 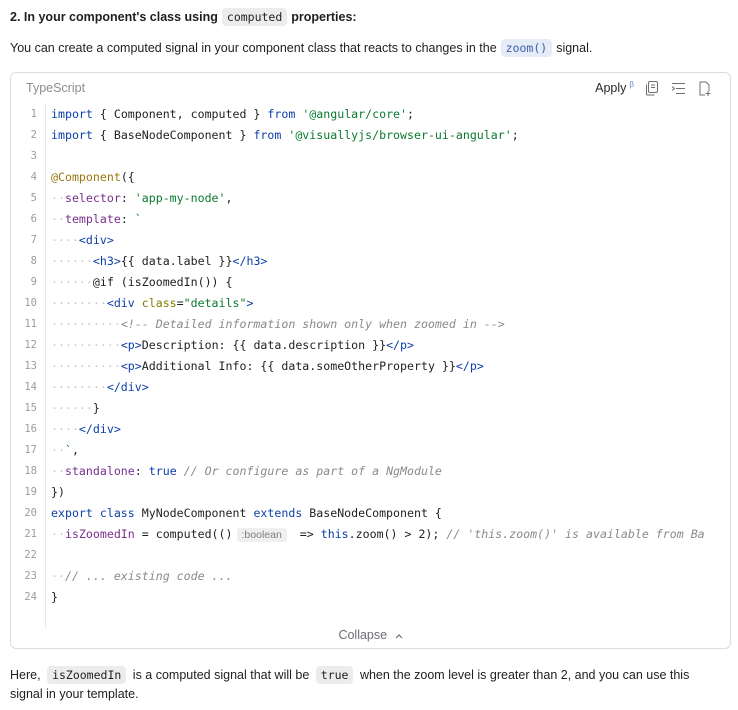 What do you see at coordinates (162, 281) in the screenshot?
I see `code-token: @if (isZoomedIn()) {` at bounding box center [162, 281].